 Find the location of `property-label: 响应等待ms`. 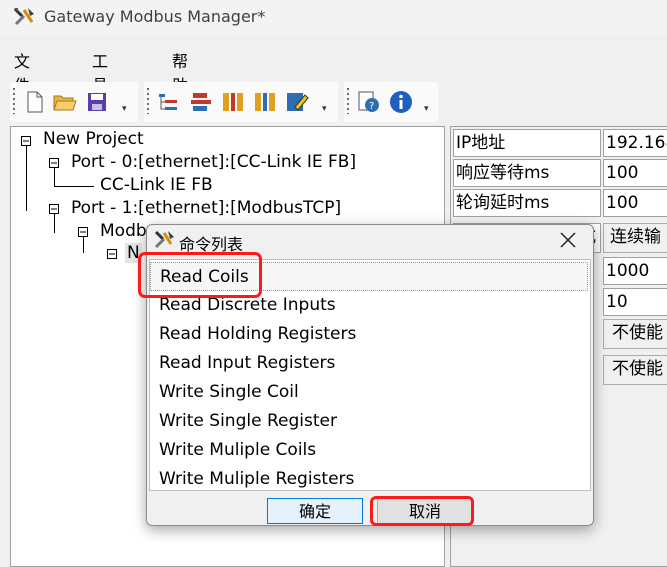

property-label: 响应等待ms is located at coordinates (527, 173).